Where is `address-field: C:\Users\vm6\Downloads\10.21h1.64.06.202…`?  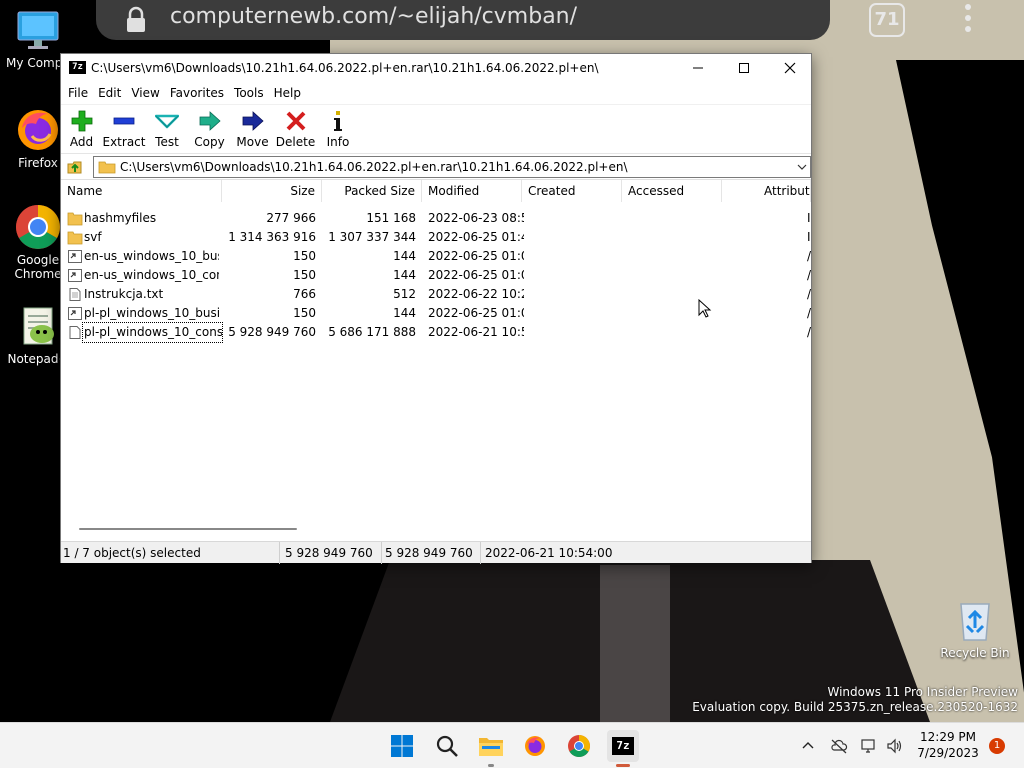 address-field: C:\Users\vm6\Downloads\10.21h1.64.06.202… is located at coordinates (452, 167).